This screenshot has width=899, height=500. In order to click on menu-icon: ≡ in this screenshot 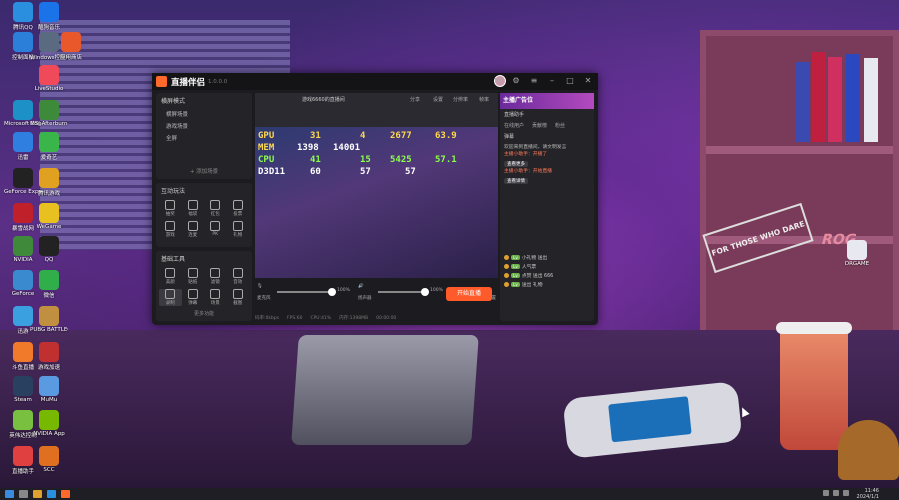, I will do `click(534, 81)`.